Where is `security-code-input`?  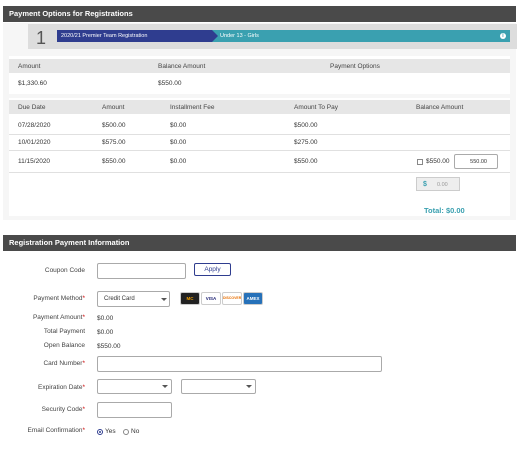
security-code-input is located at coordinates (134, 410).